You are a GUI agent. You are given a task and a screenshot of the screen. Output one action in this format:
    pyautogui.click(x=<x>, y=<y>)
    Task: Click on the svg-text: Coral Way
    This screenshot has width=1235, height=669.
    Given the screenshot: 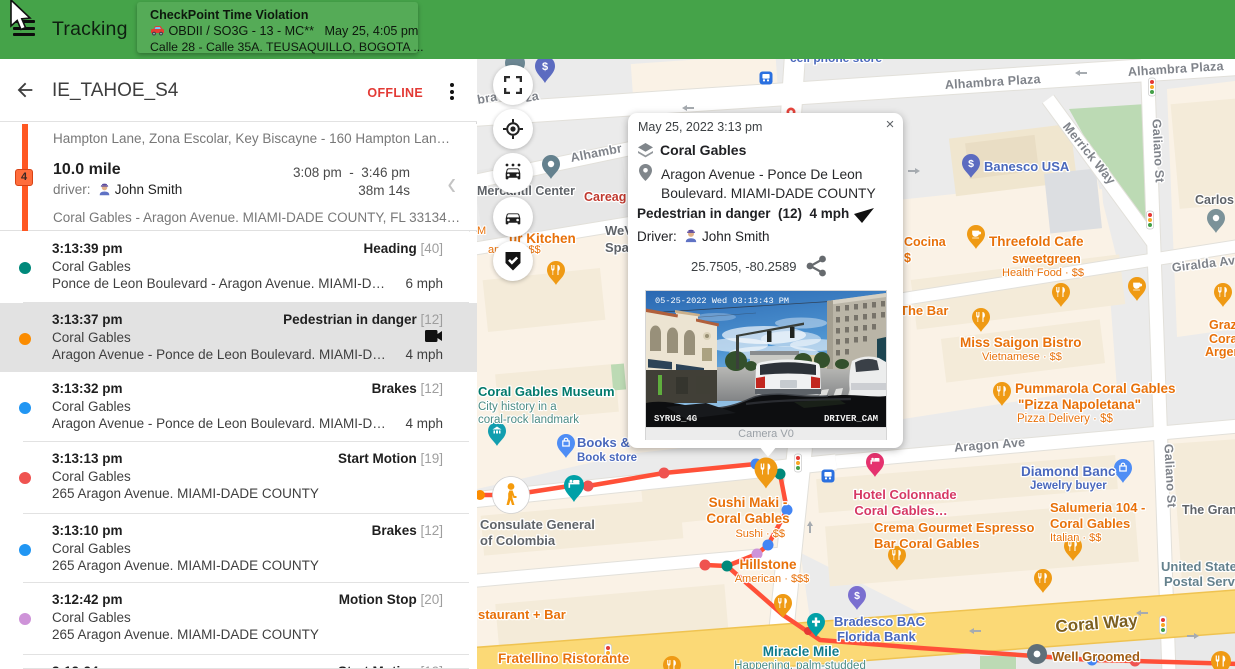 What is the action you would take?
    pyautogui.click(x=1097, y=623)
    